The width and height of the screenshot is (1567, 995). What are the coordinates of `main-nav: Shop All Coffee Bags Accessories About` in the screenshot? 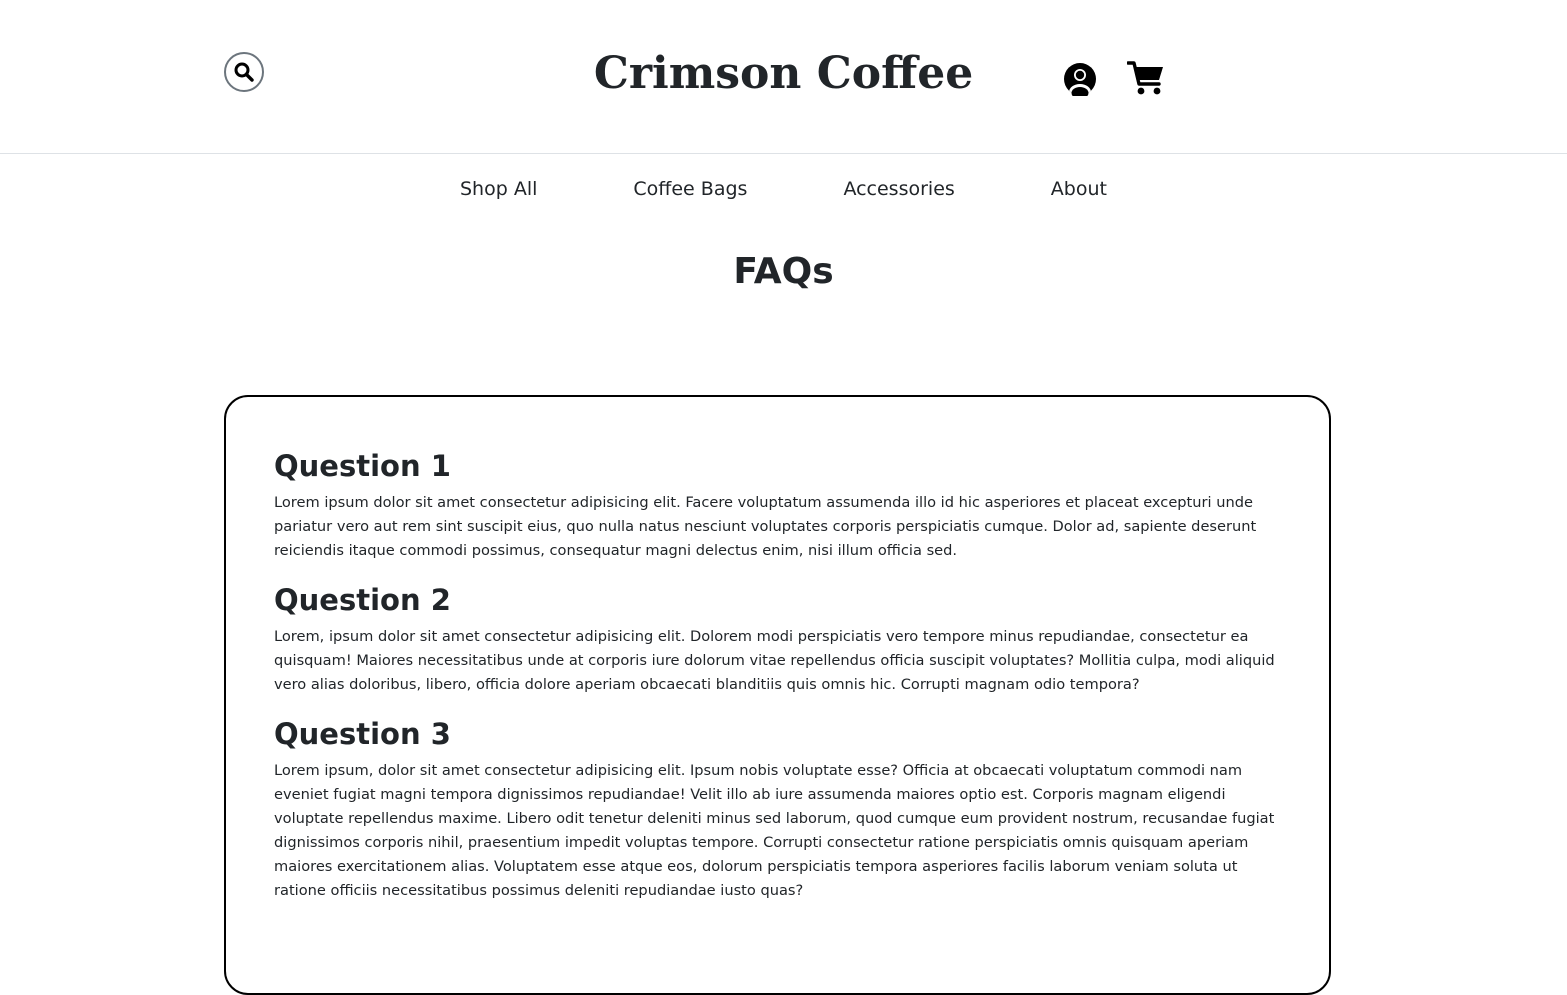 It's located at (783, 191).